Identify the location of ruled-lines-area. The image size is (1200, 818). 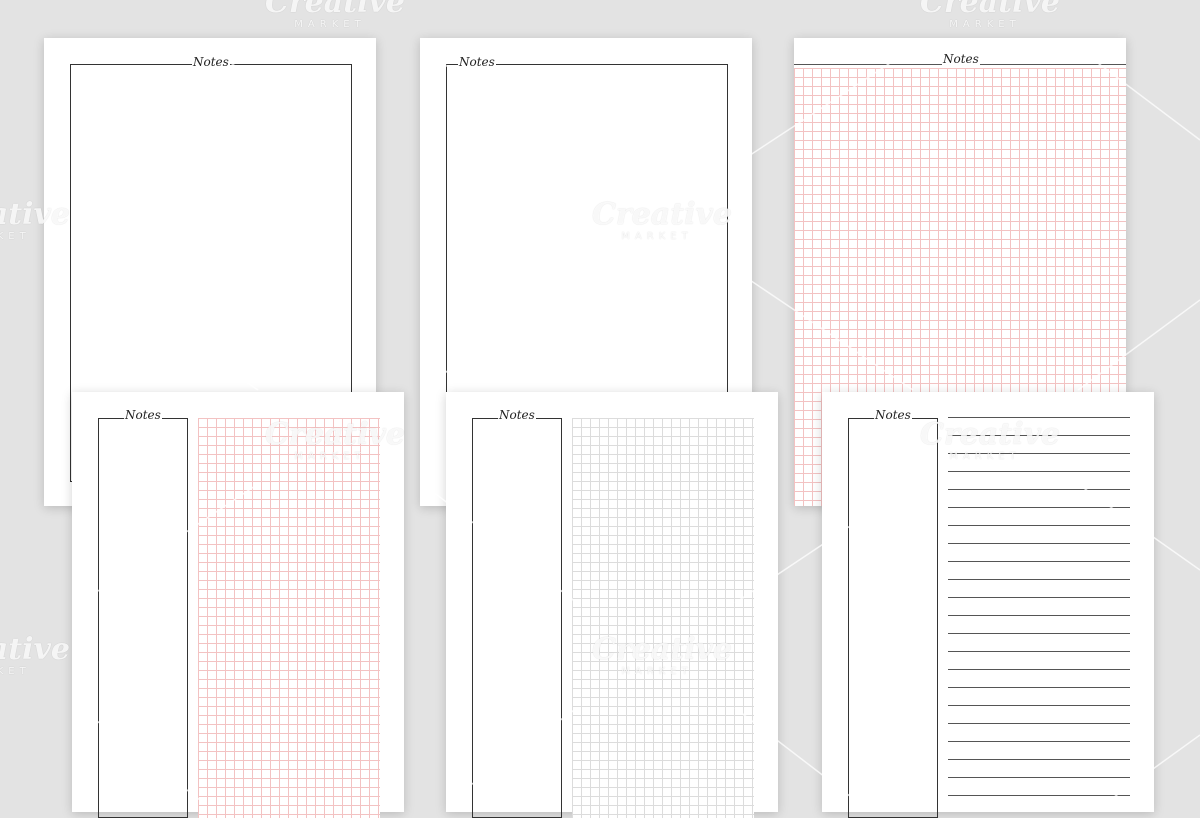
(1039, 606).